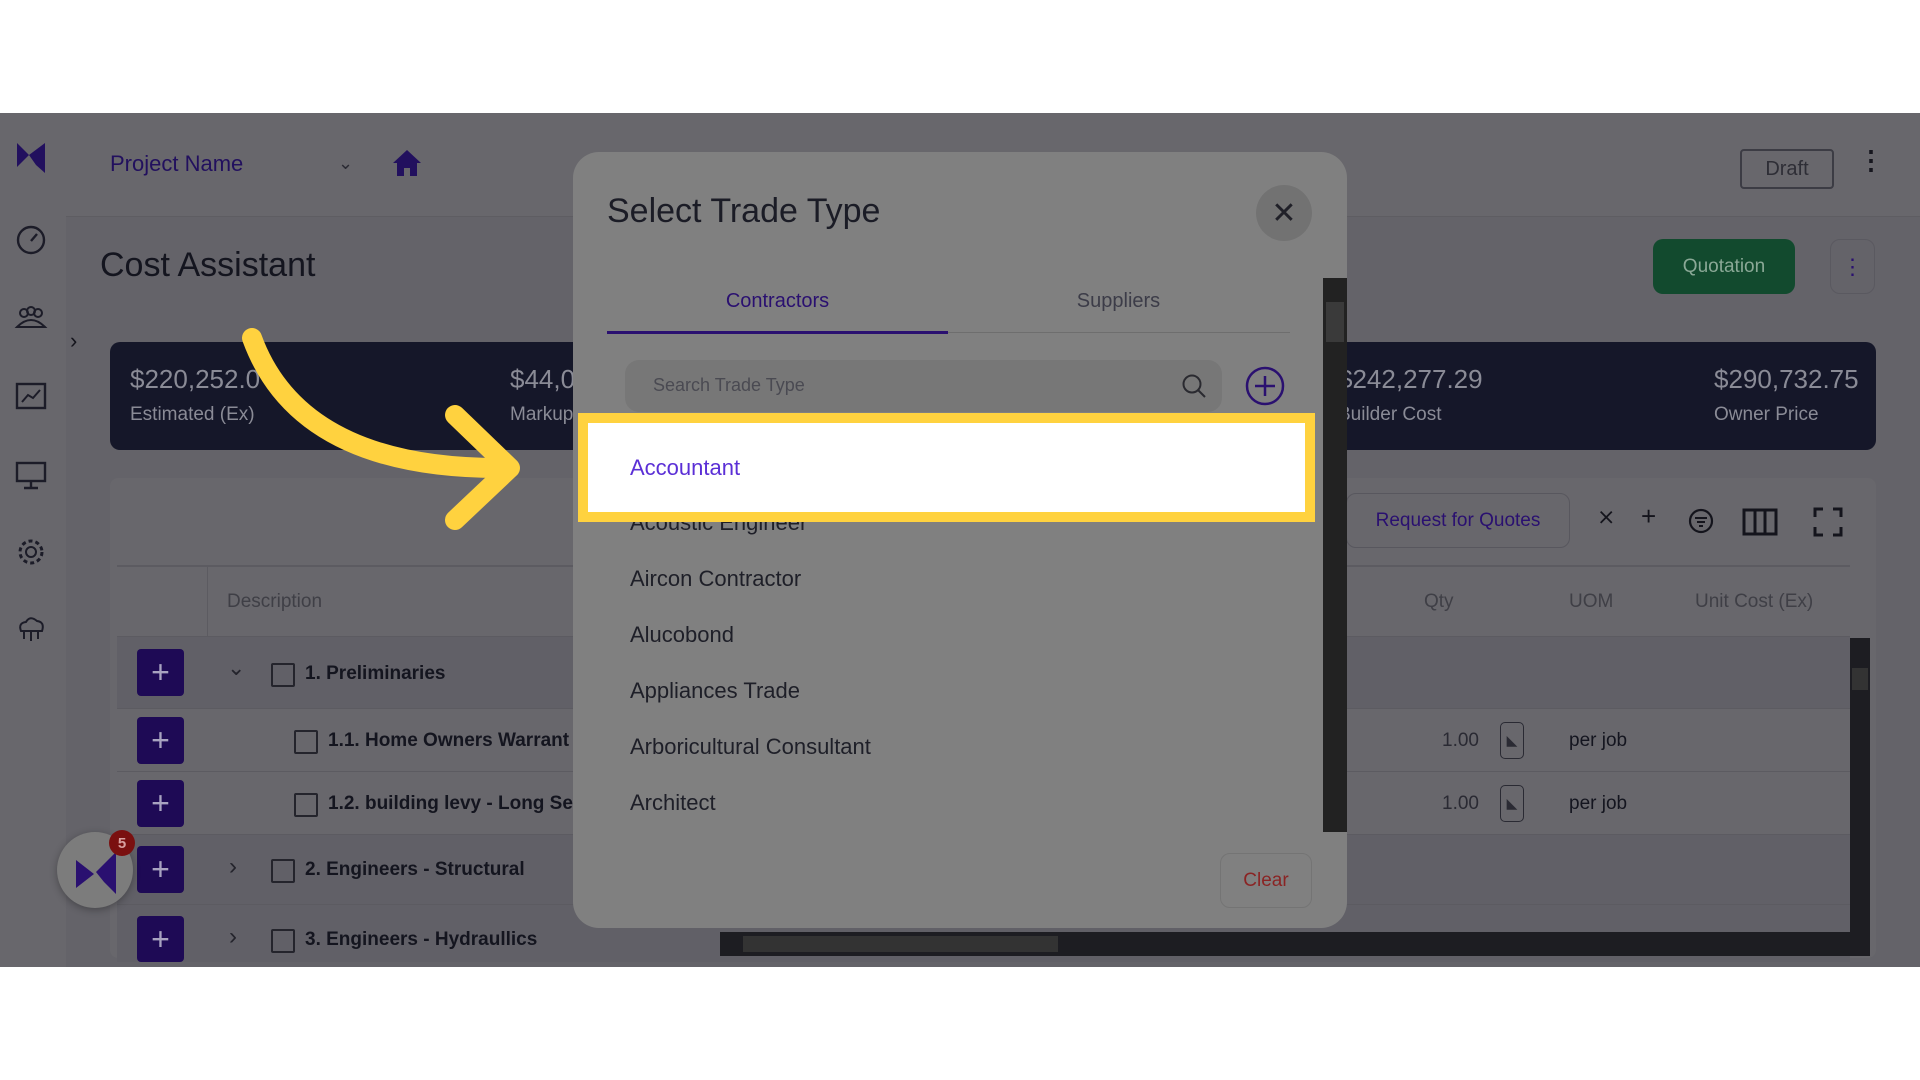  I want to click on trade-type-item: Architect, so click(673, 803).